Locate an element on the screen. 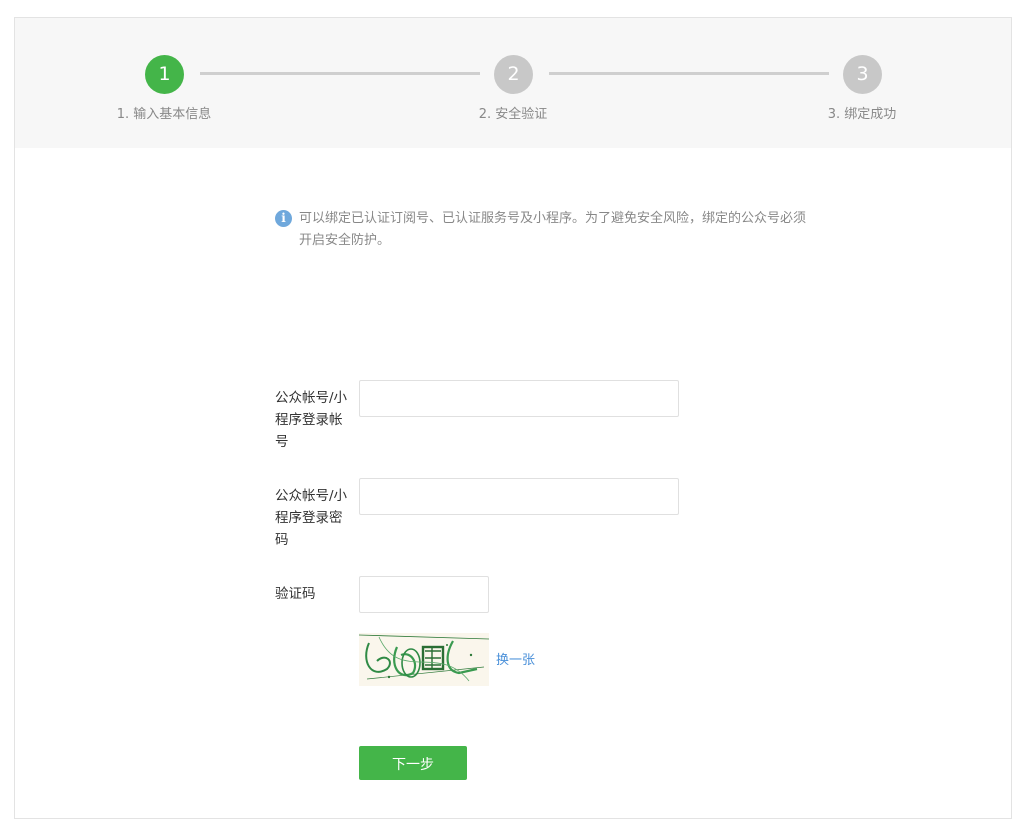  step-2-circle: 2 is located at coordinates (513, 74).